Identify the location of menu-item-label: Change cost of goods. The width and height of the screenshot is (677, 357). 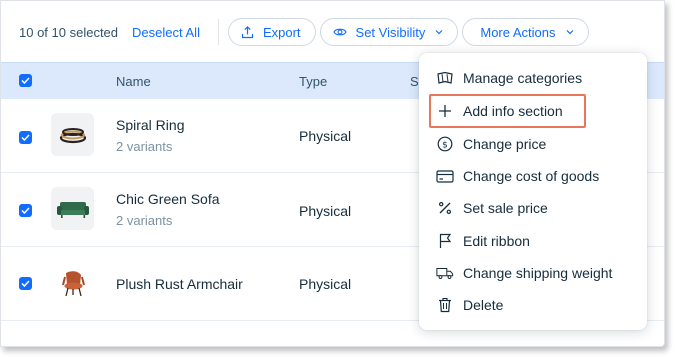
(531, 176).